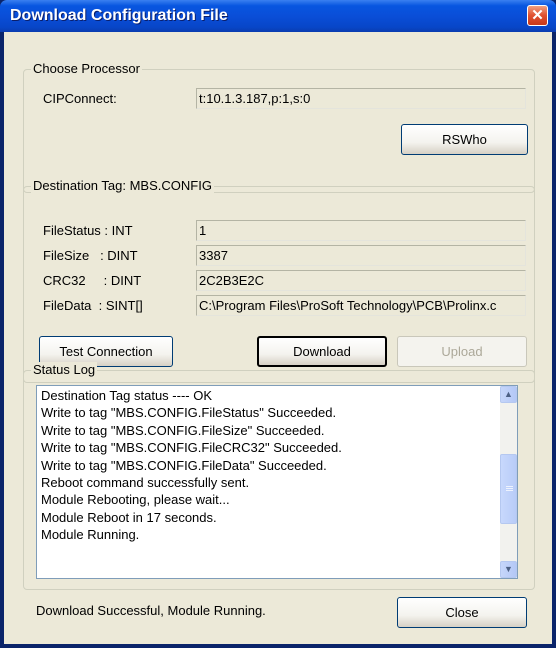 This screenshot has height=648, width=556. What do you see at coordinates (537, 15) in the screenshot?
I see `close-icon: ✕` at bounding box center [537, 15].